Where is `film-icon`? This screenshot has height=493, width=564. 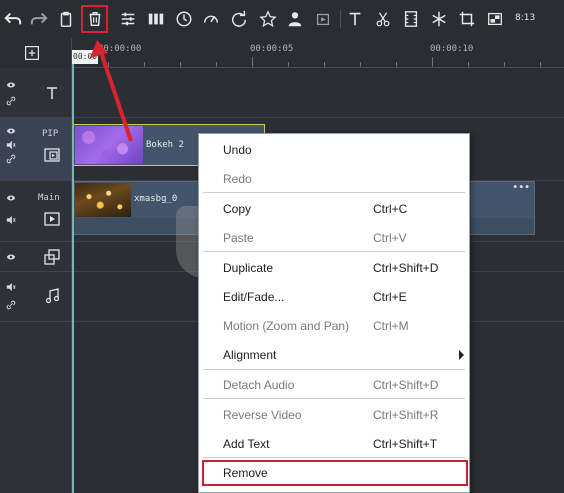
film-icon is located at coordinates (411, 19).